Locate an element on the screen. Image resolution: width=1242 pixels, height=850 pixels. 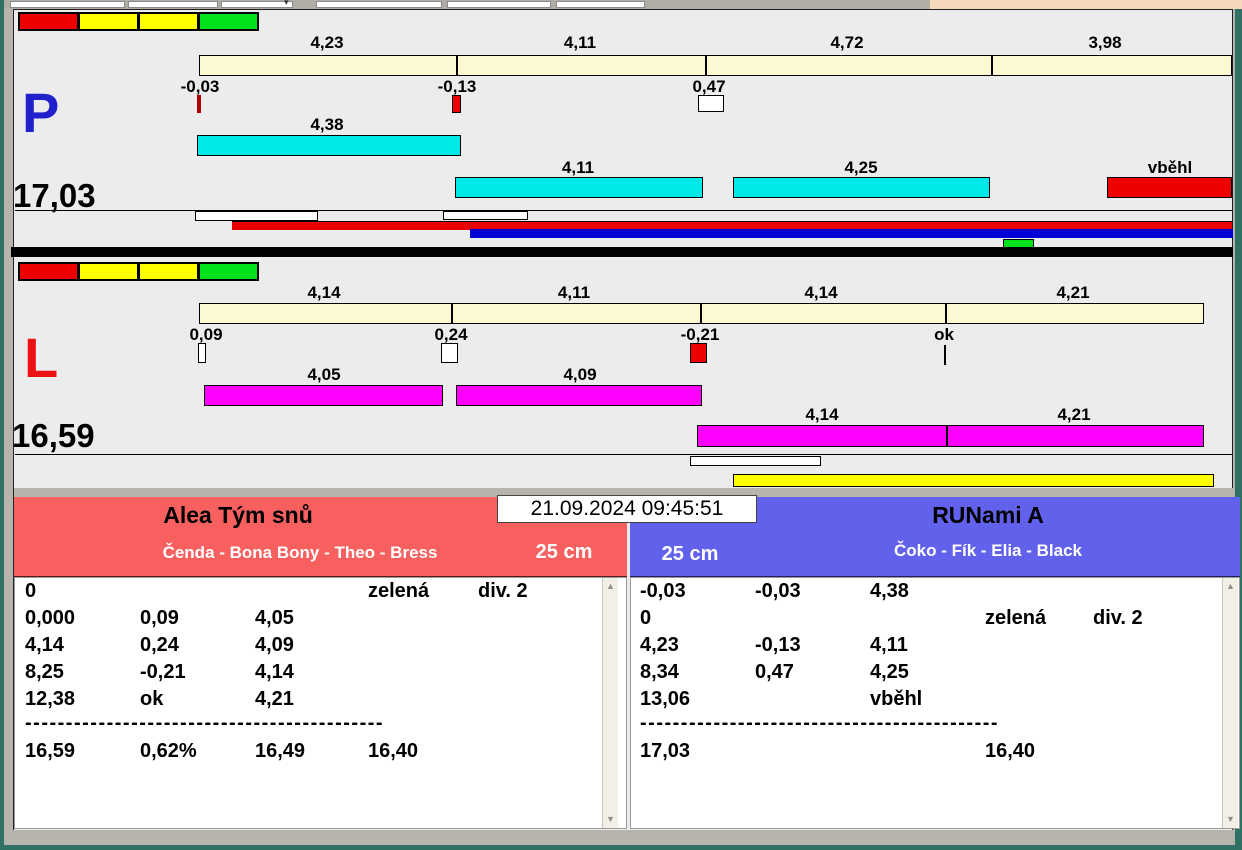
result-cell: 12,38 is located at coordinates (50, 699).